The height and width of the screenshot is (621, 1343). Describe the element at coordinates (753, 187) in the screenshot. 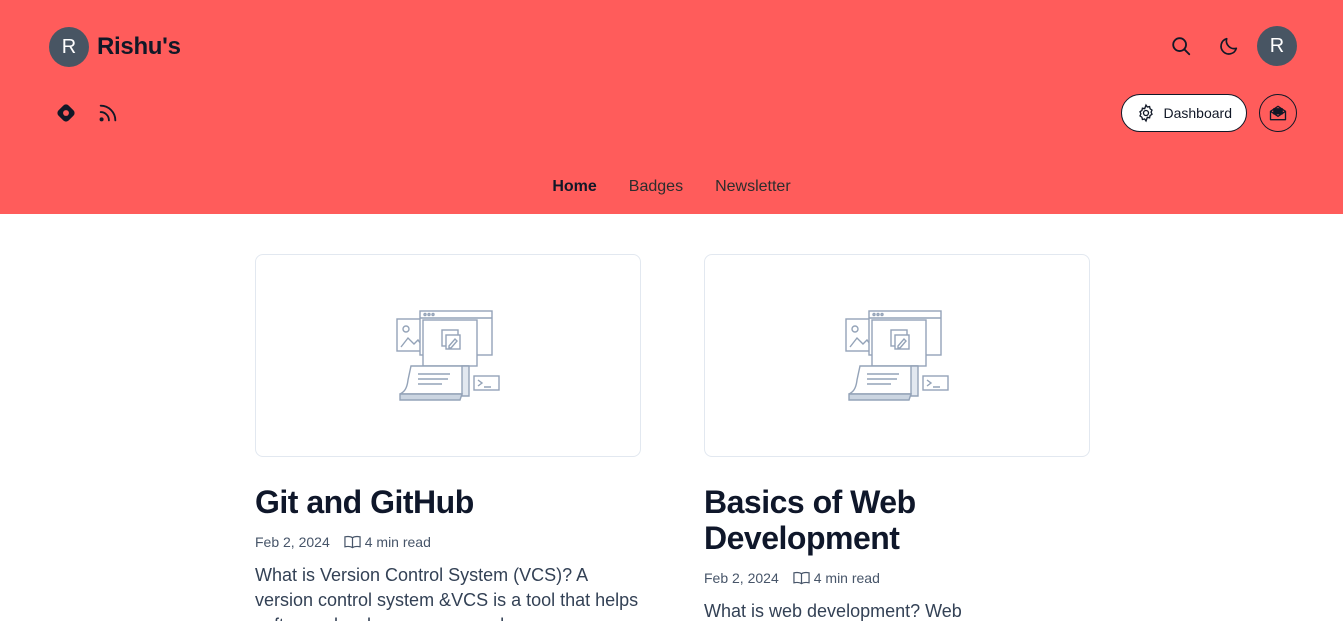

I see `nav-newsletter: Newsletter` at that location.